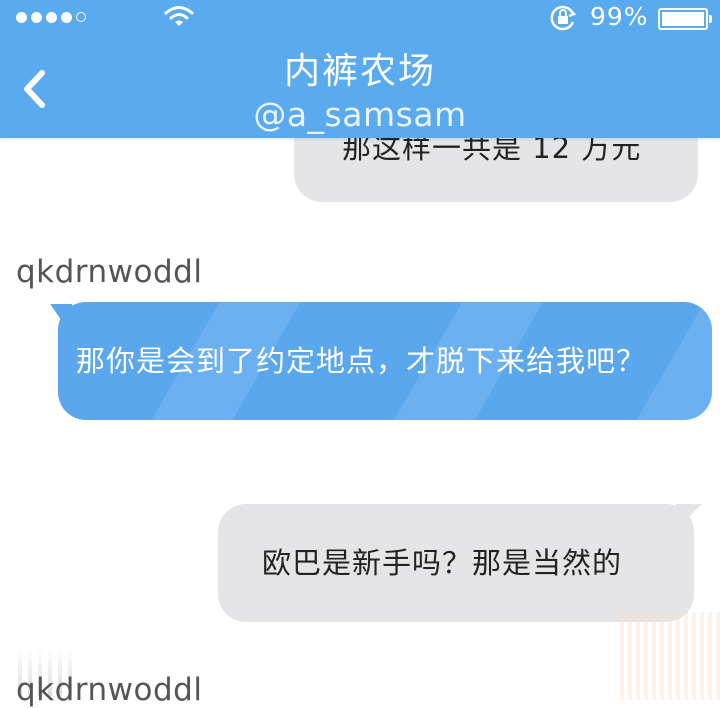 Image resolution: width=720 pixels, height=708 pixels. Describe the element at coordinates (360, 114) in the screenshot. I see `conversation-handle: @a_samsam` at that location.